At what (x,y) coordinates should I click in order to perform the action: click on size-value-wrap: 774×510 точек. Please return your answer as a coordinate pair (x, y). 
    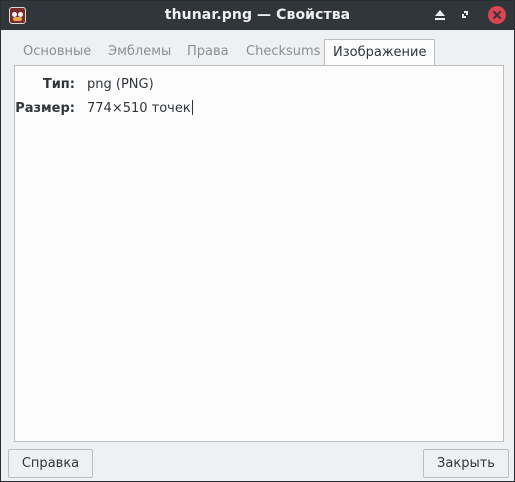
    Looking at the image, I should click on (140, 109).